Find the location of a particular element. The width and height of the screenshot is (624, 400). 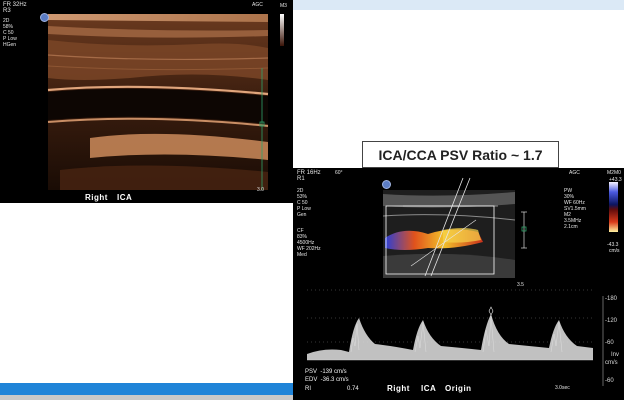

edv-readout: EDV -36.3 cm/s is located at coordinates (327, 380).